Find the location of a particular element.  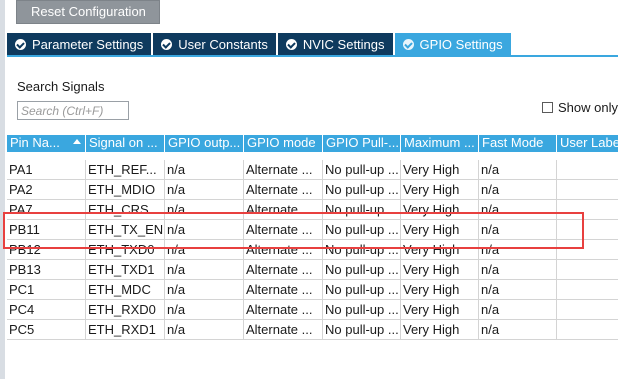

cell-signal: ETH_MDC is located at coordinates (125, 290).